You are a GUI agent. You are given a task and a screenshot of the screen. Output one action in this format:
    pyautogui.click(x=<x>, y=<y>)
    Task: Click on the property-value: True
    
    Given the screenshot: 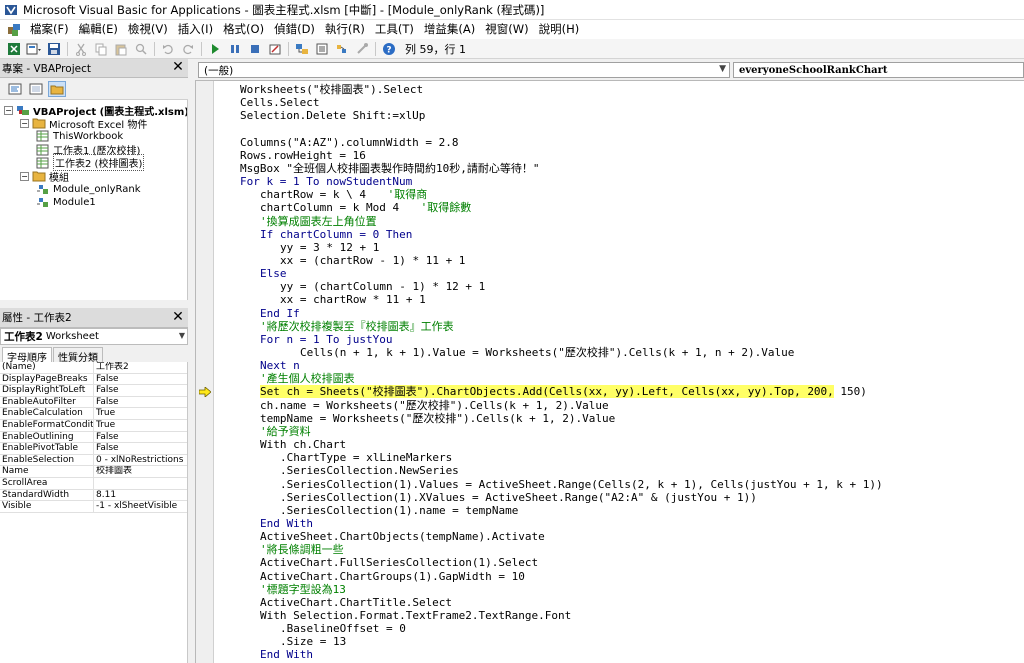 What is the action you would take?
    pyautogui.click(x=140, y=425)
    